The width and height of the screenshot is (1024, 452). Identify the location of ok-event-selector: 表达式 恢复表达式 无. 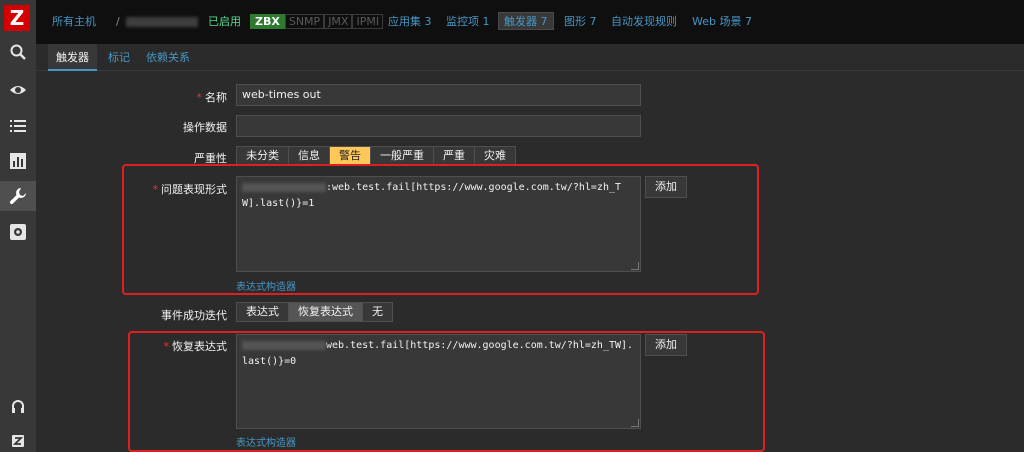
(314, 312).